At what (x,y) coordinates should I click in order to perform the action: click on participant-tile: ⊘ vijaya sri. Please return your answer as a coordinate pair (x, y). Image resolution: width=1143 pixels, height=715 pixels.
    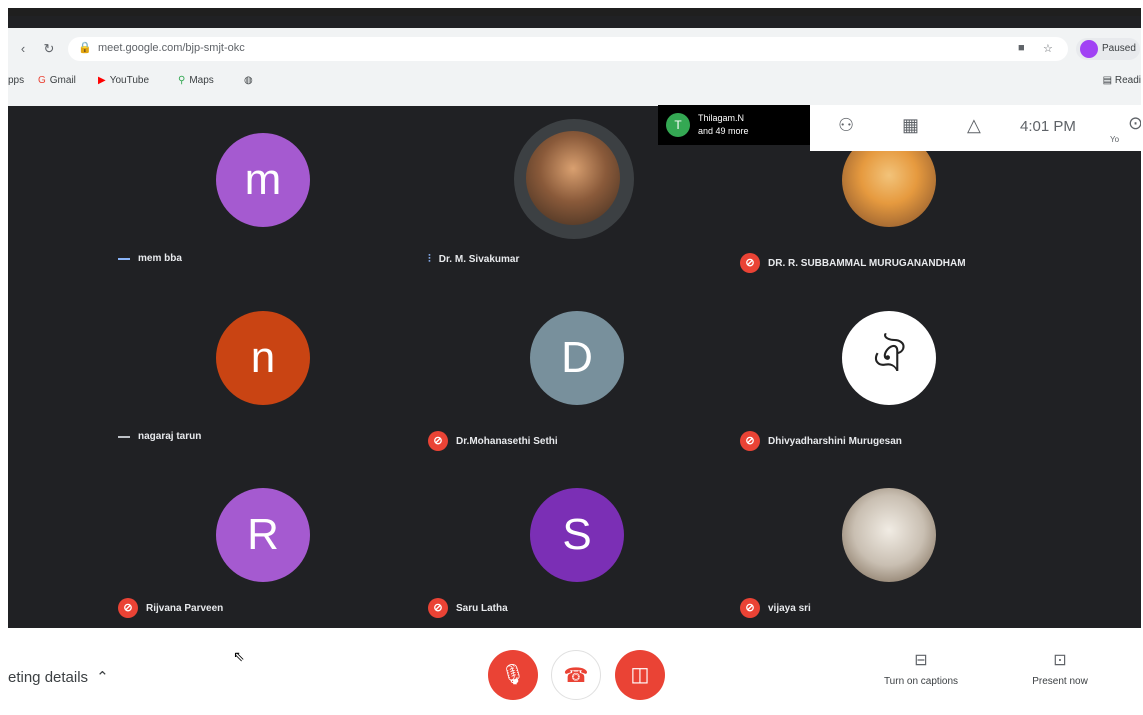
    Looking at the image, I should click on (880, 562).